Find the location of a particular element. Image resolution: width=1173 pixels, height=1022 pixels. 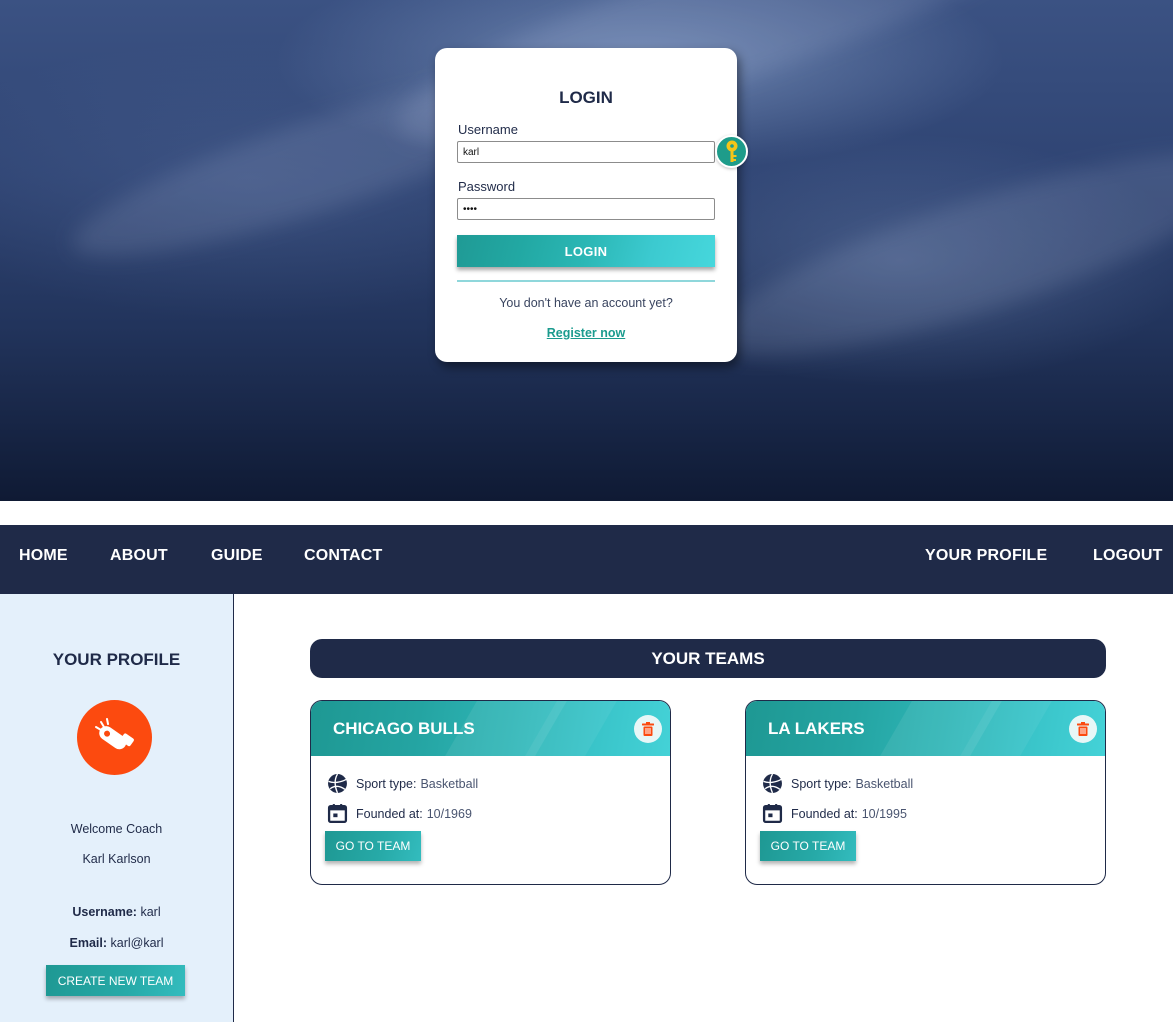

username-label: Username is located at coordinates (488, 129).